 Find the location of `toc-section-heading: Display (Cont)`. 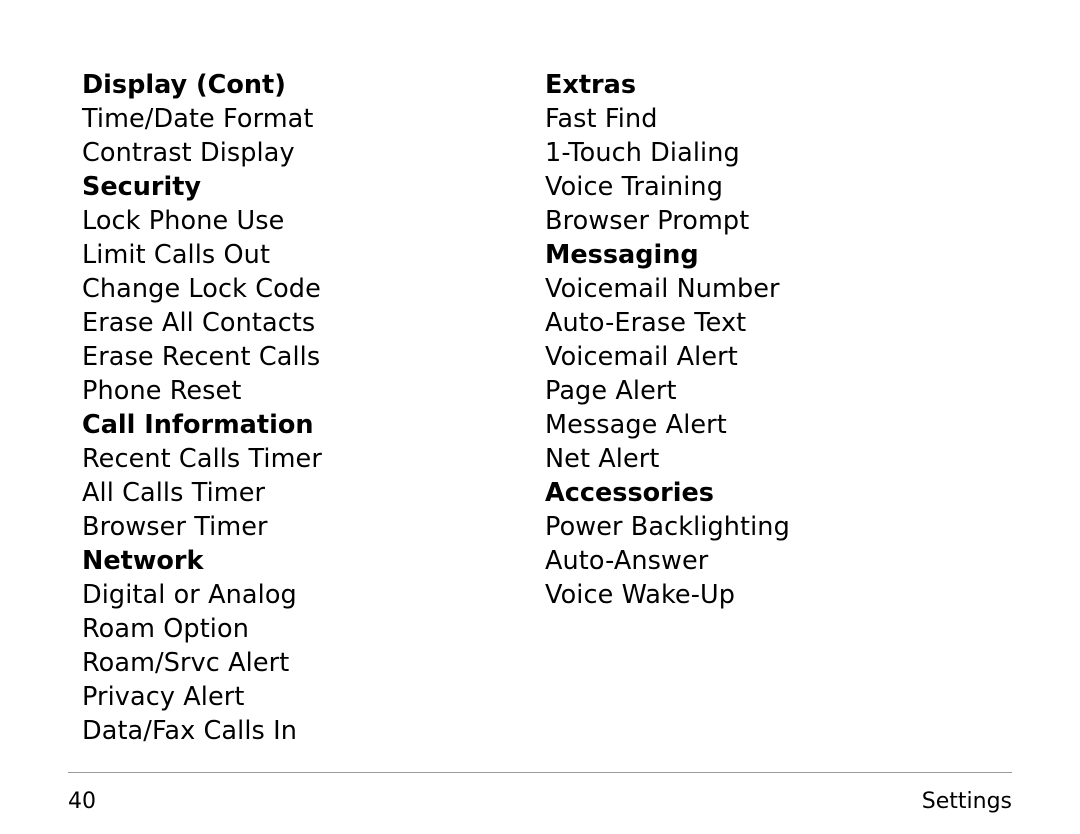

toc-section-heading: Display (Cont) is located at coordinates (184, 85).